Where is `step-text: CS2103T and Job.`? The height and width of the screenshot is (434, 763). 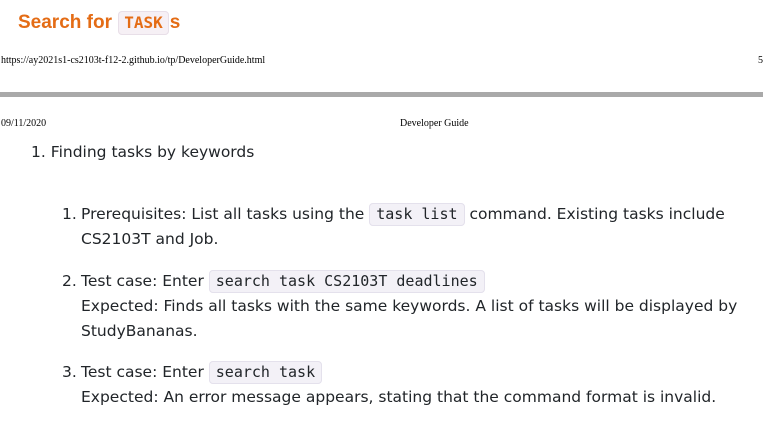
step-text: CS2103T and Job. is located at coordinates (150, 239).